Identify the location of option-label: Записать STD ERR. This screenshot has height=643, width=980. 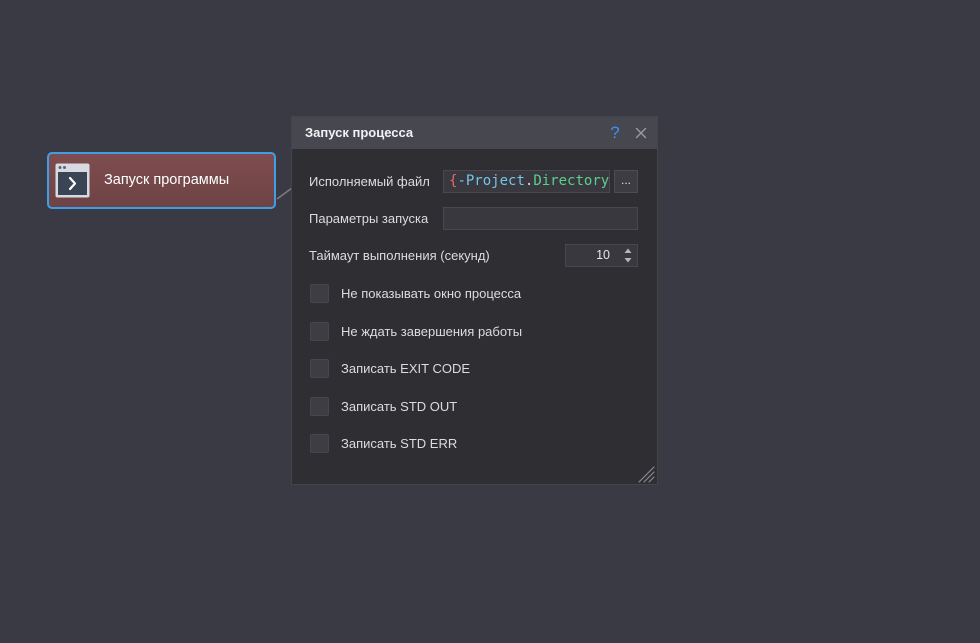
(399, 443).